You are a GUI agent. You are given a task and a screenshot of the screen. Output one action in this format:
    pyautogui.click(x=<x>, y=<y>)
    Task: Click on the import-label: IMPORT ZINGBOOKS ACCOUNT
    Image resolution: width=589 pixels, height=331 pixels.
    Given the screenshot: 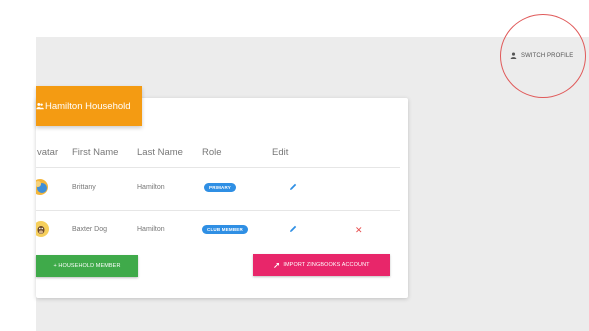 What is the action you would take?
    pyautogui.click(x=326, y=265)
    